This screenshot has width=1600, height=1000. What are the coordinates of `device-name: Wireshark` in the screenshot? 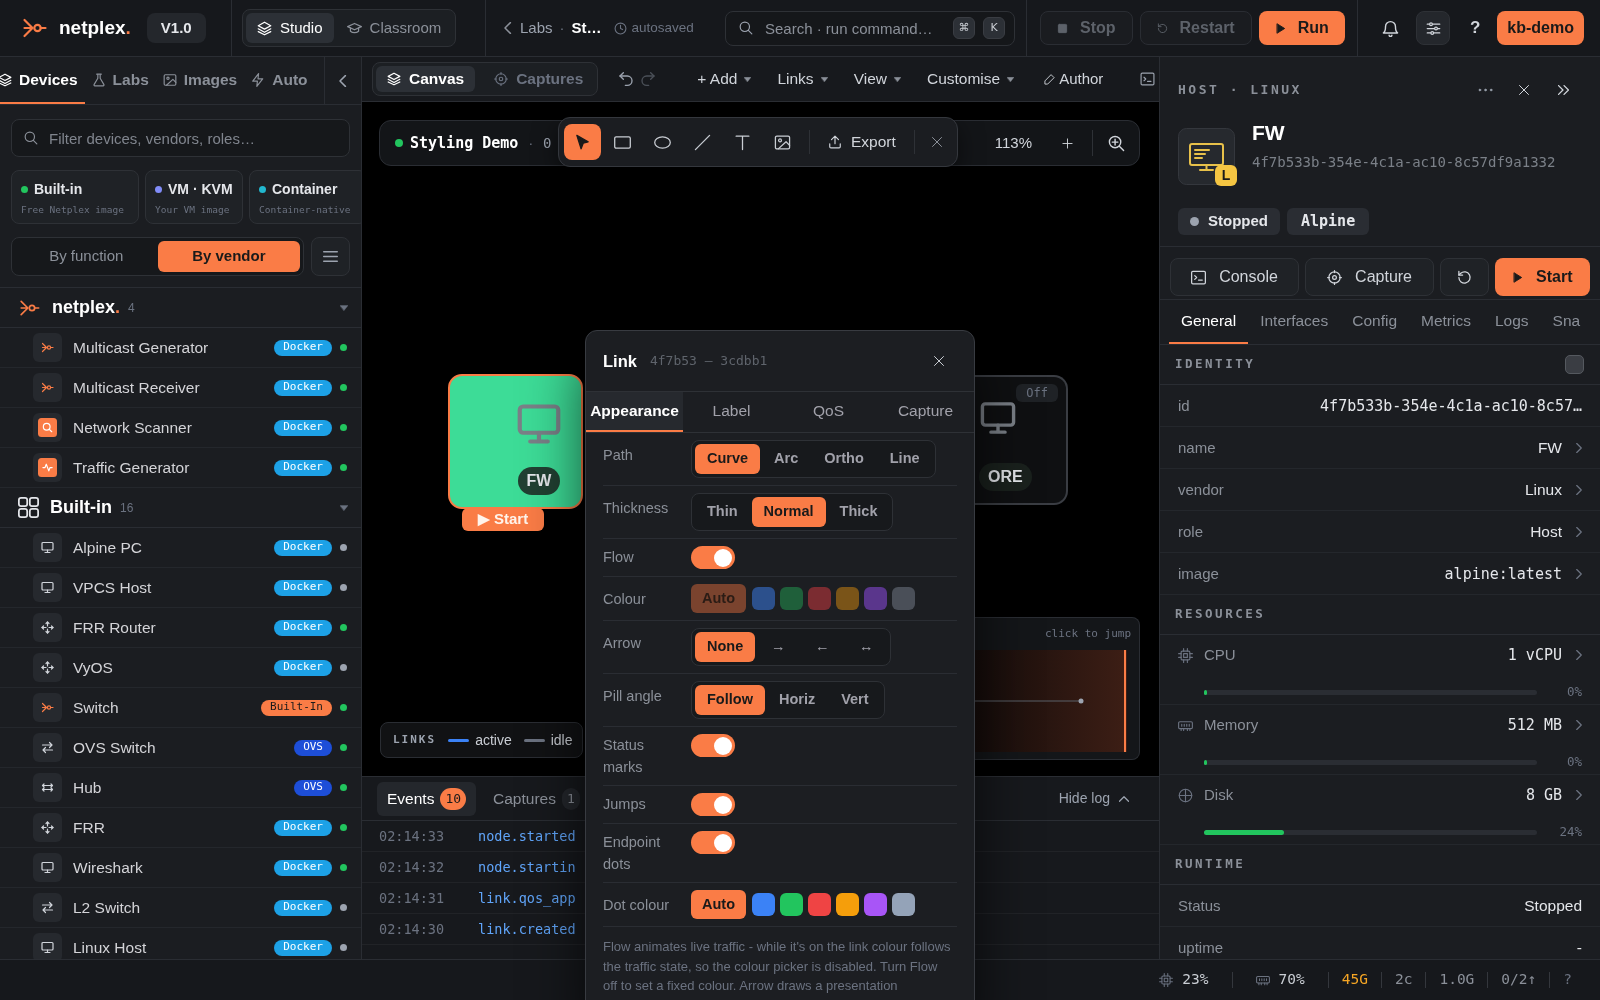 It's located at (108, 867).